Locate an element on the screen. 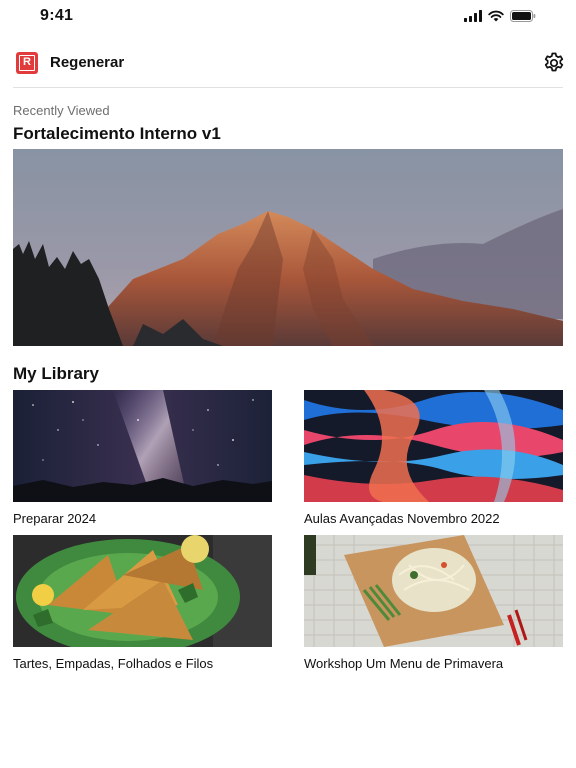  library-card: Aulas Avançadas Novembro 2022 is located at coordinates (433, 458).